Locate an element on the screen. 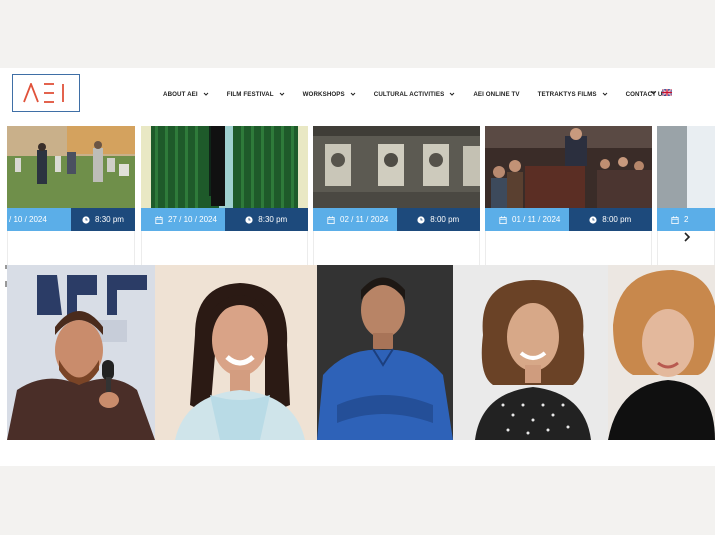 Image resolution: width=715 pixels, height=535 pixels. event-card: 2 is located at coordinates (686, 196).